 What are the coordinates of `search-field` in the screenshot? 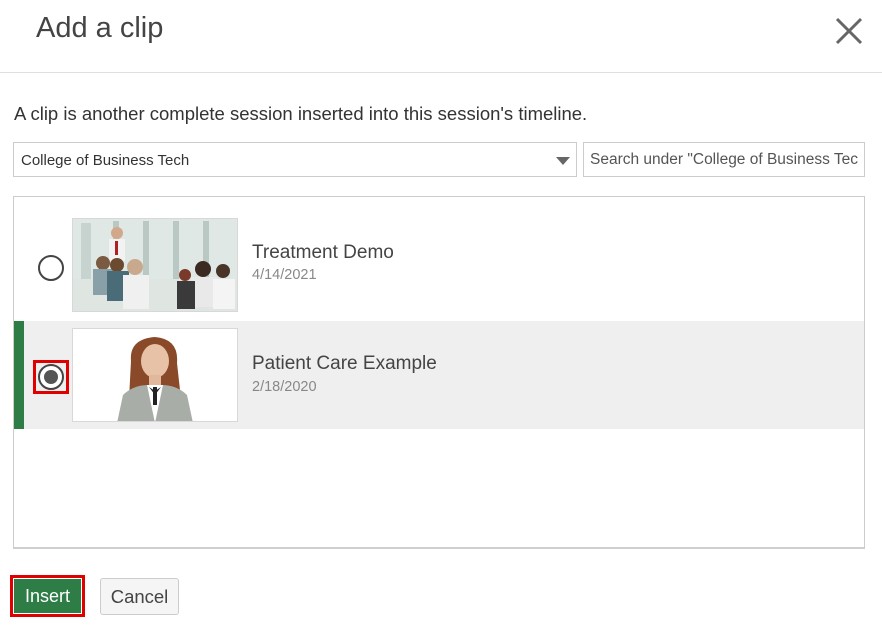 It's located at (724, 159).